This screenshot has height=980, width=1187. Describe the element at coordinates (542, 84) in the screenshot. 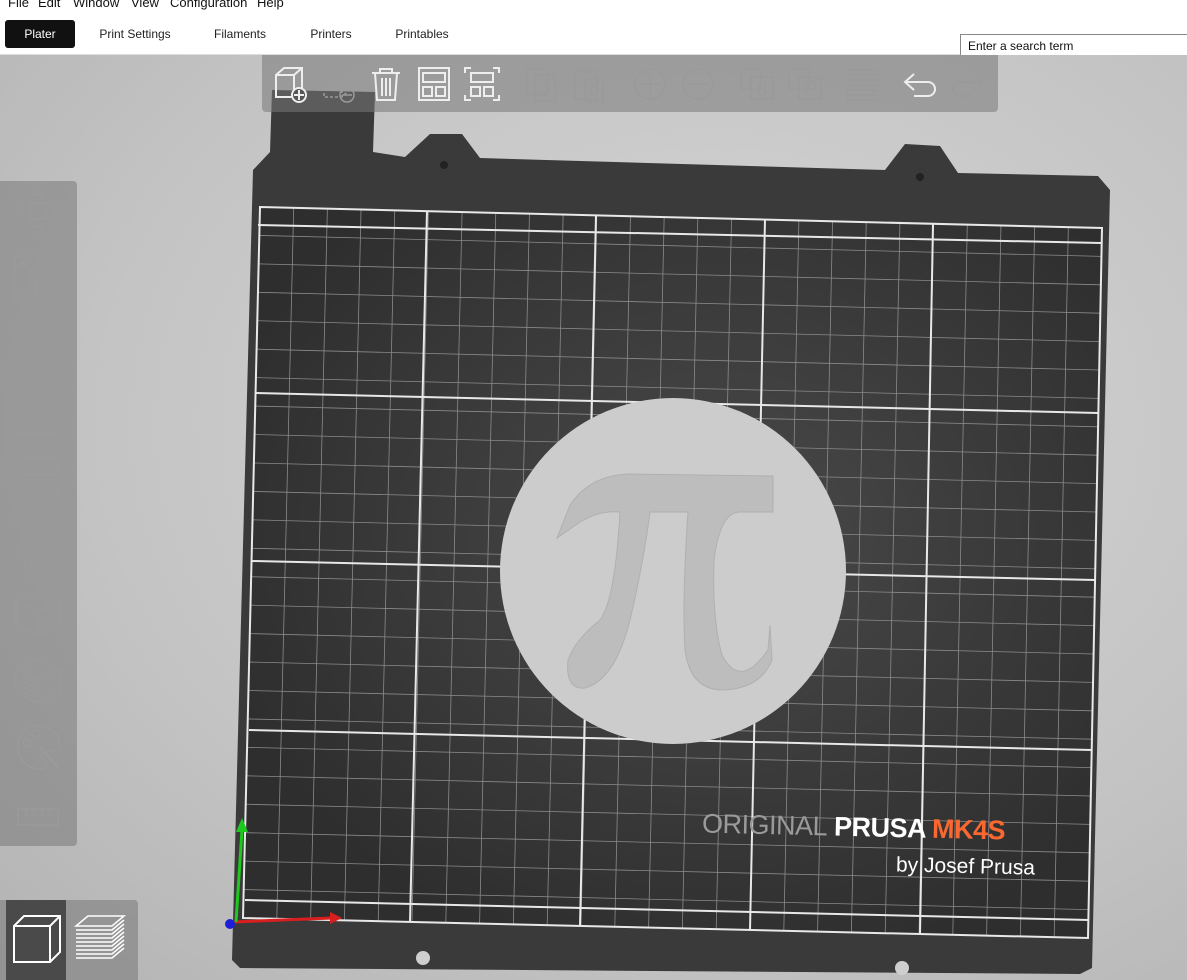

I see `copy-icon` at that location.